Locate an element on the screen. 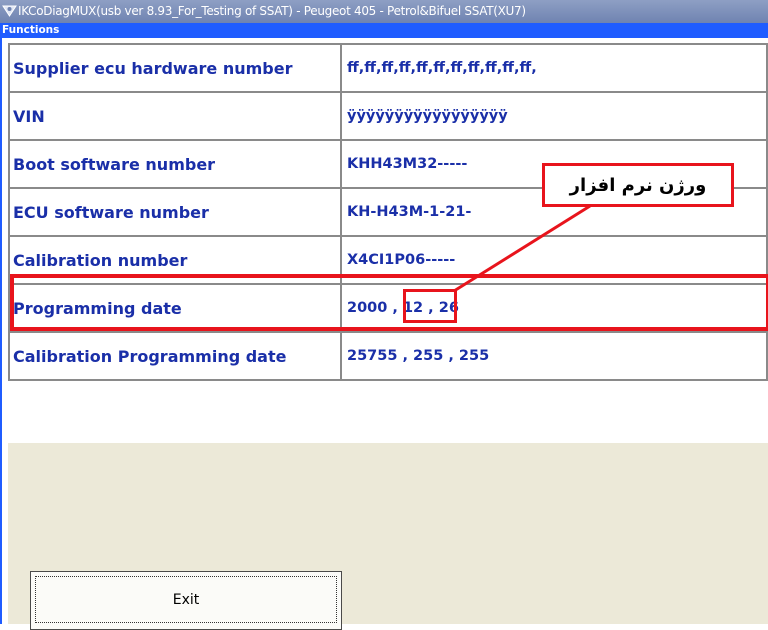 The image size is (768, 630). row-label: VIN is located at coordinates (175, 116).